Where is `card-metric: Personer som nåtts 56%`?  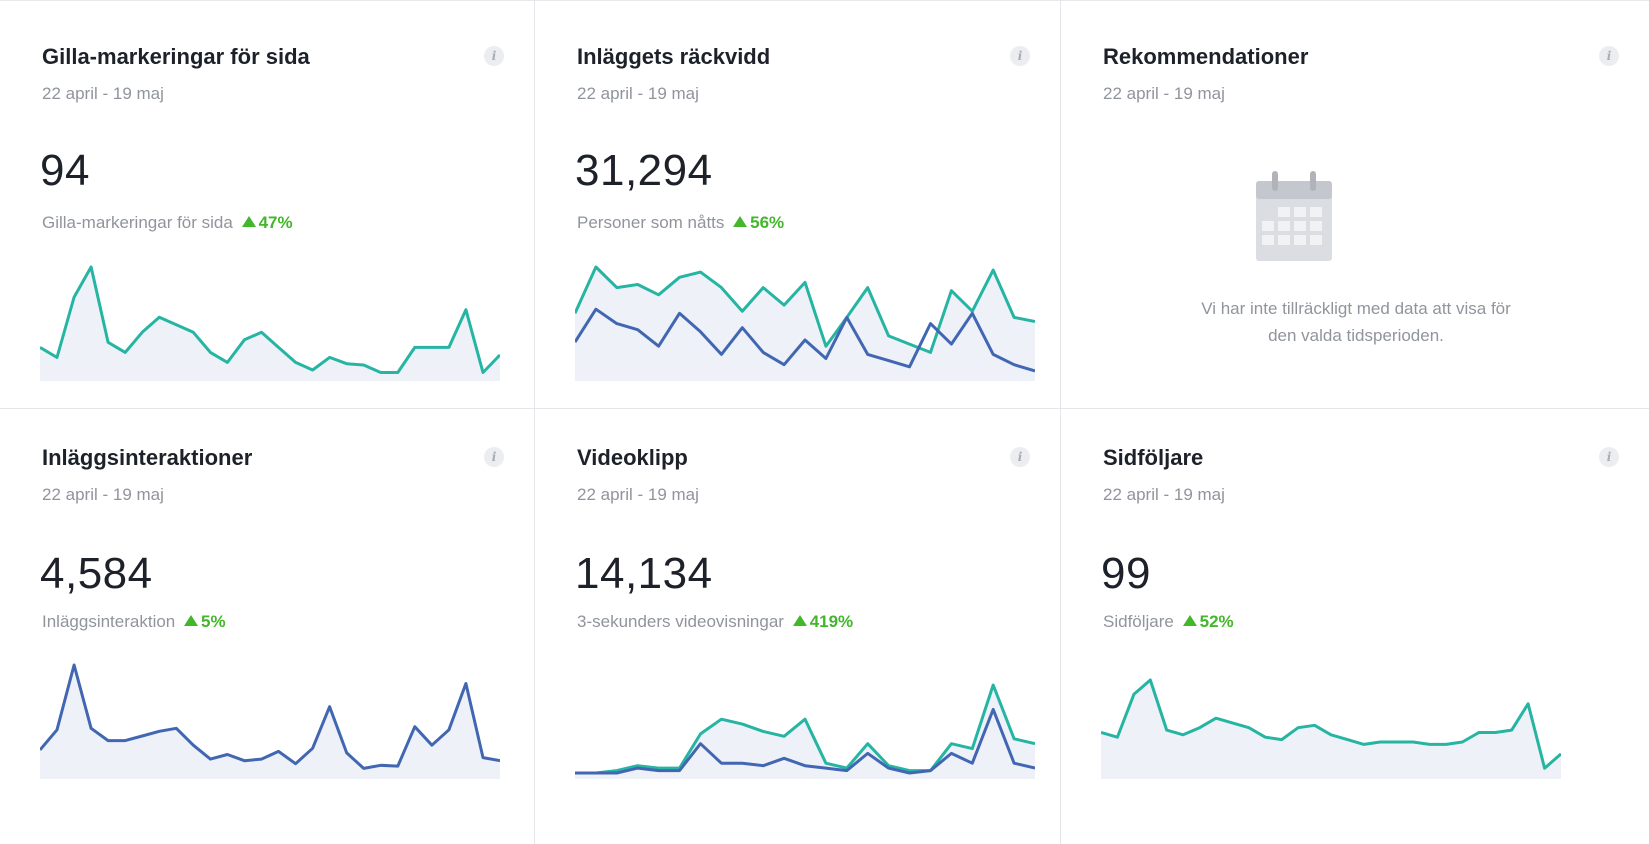 card-metric: Personer som nåtts 56% is located at coordinates (680, 223).